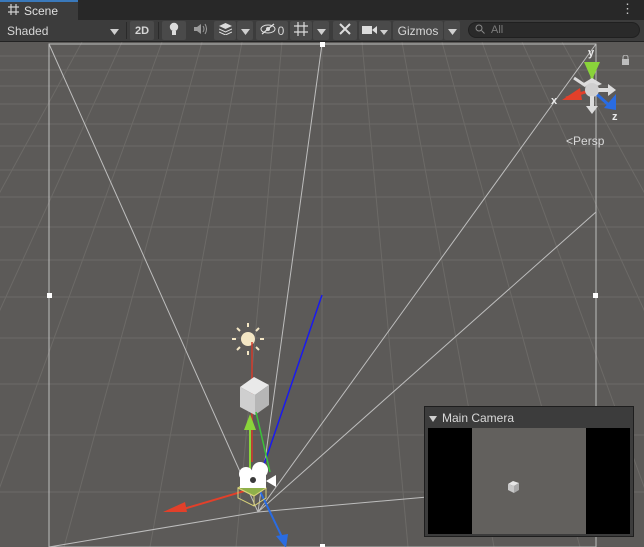  I want to click on gizmos-label: Gizmos, so click(418, 30).